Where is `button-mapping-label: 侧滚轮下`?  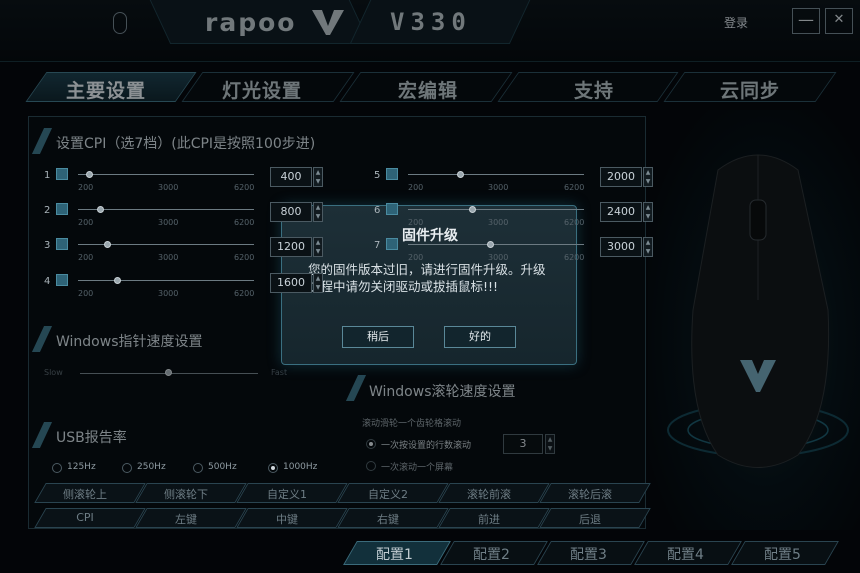 button-mapping-label: 侧滚轮下 is located at coordinates (186, 494).